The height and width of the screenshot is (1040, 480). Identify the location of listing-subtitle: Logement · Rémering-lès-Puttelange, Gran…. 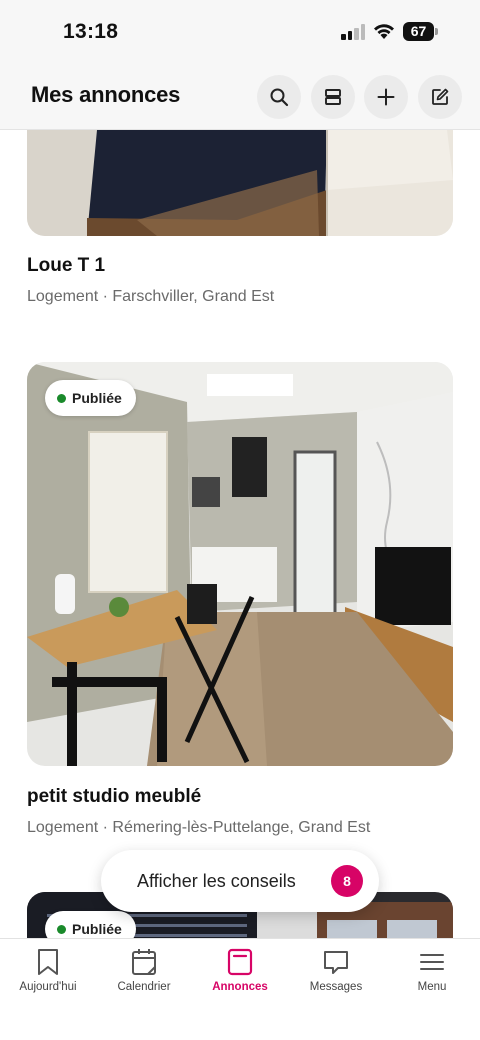
(199, 827).